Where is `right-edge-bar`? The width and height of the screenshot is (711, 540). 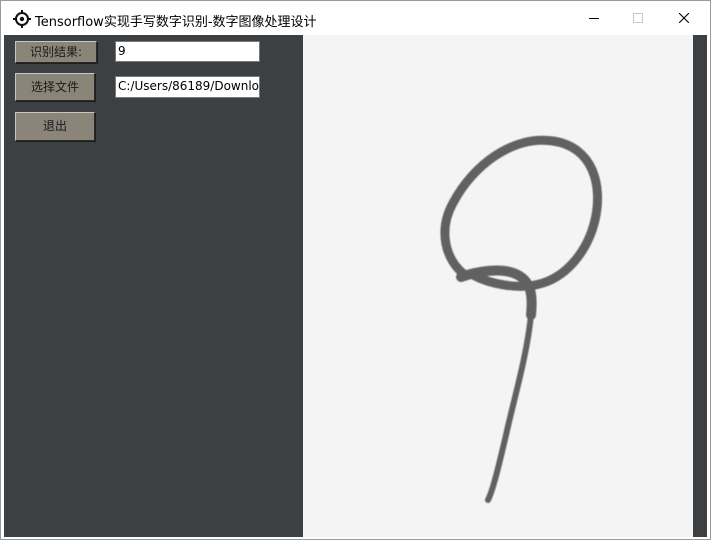 right-edge-bar is located at coordinates (700, 286).